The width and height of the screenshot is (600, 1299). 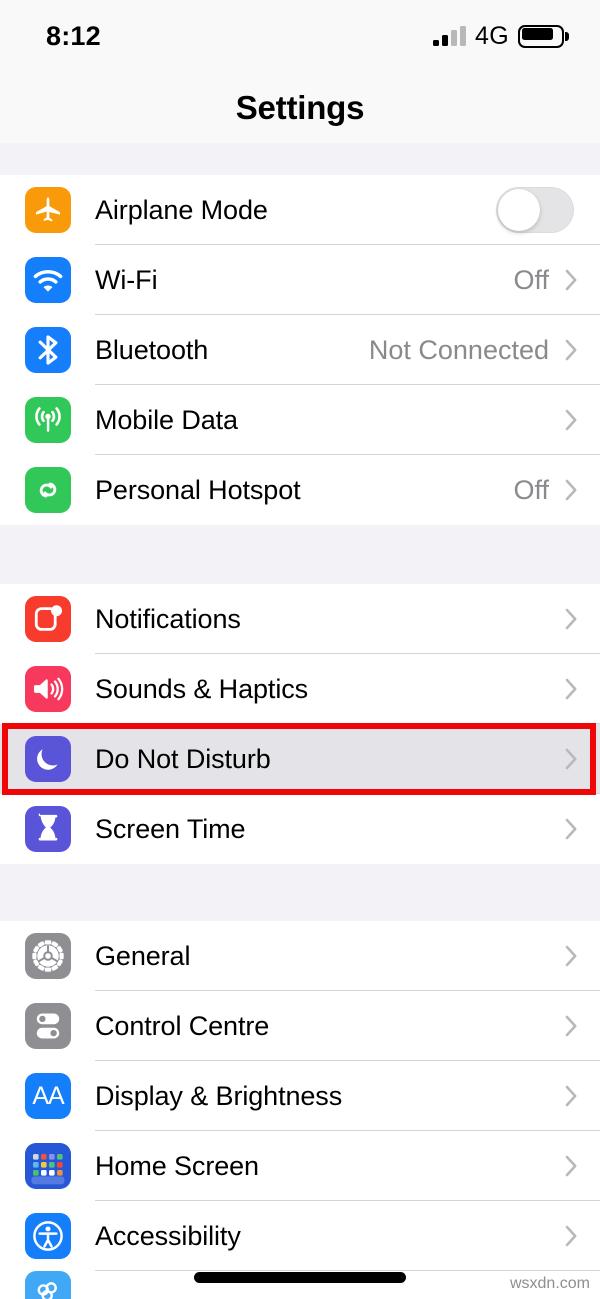 What do you see at coordinates (300, 1236) in the screenshot?
I see `settings-row-accessibility: Accessibility` at bounding box center [300, 1236].